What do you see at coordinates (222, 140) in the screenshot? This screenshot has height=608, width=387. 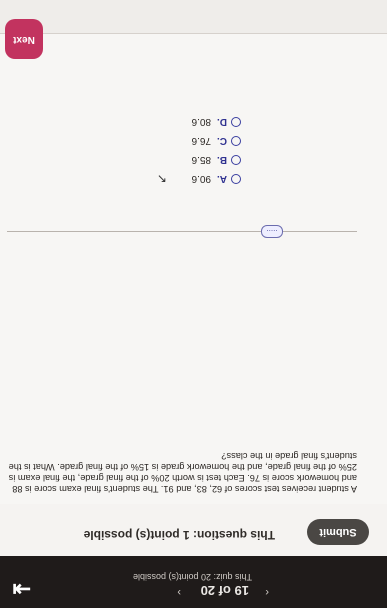 I see `option-letter: C.` at bounding box center [222, 140].